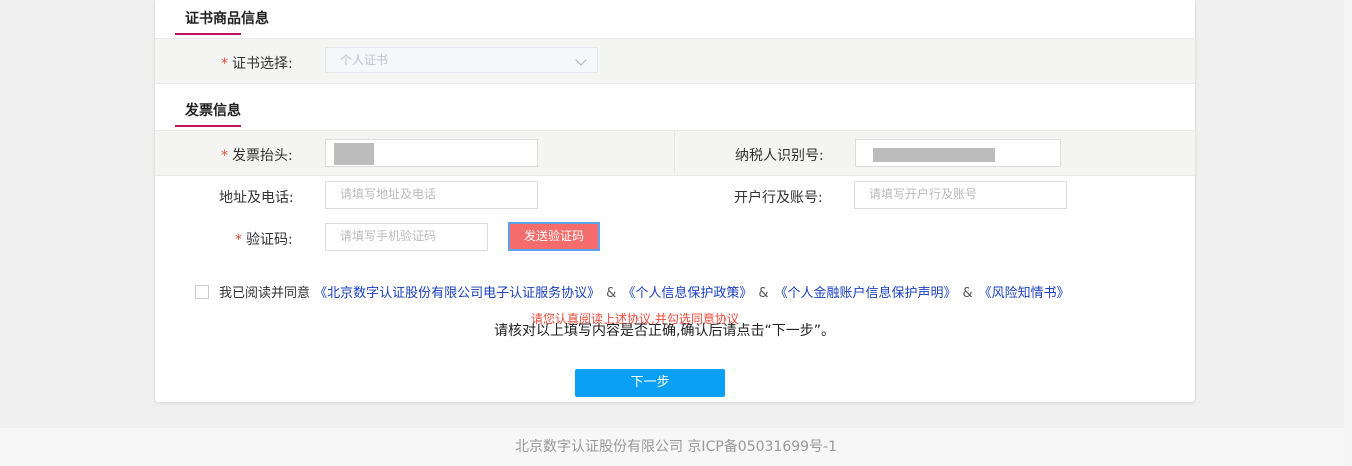 This screenshot has width=1352, height=466. I want to click on cert-select-value: 个人证书, so click(364, 60).